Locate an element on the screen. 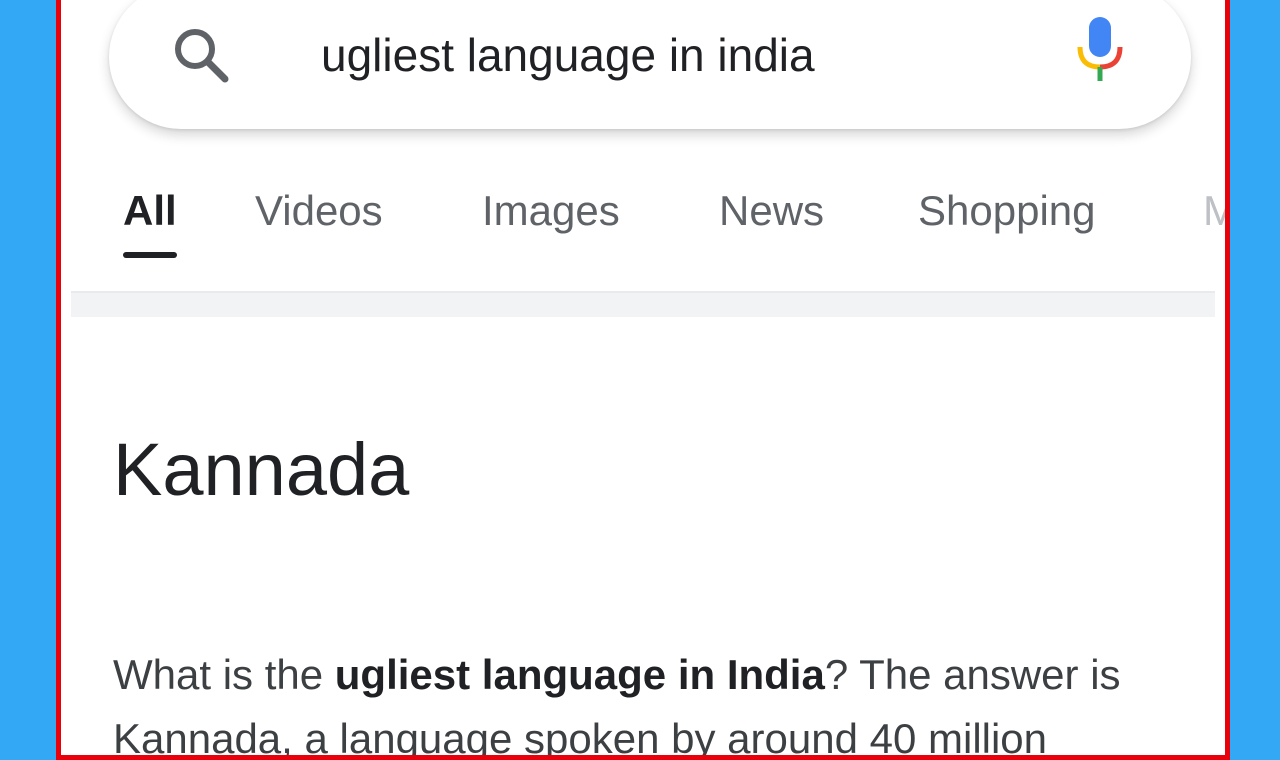 The width and height of the screenshot is (1280, 760). search-box: ugliest language in india is located at coordinates (650, 64).